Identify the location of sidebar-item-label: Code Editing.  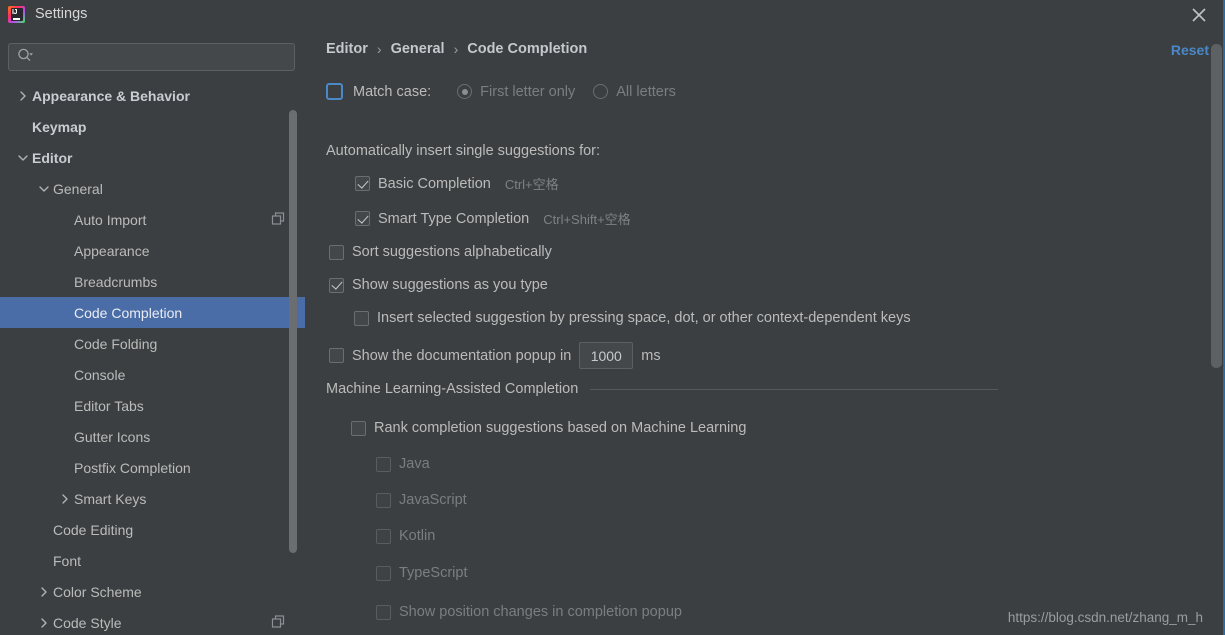
(93, 529).